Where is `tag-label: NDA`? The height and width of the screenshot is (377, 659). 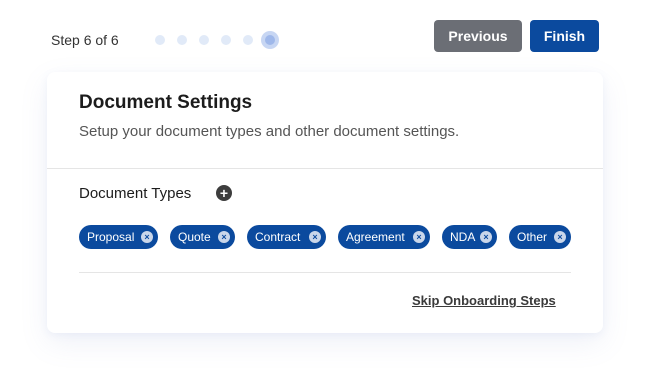
tag-label: NDA is located at coordinates (463, 237).